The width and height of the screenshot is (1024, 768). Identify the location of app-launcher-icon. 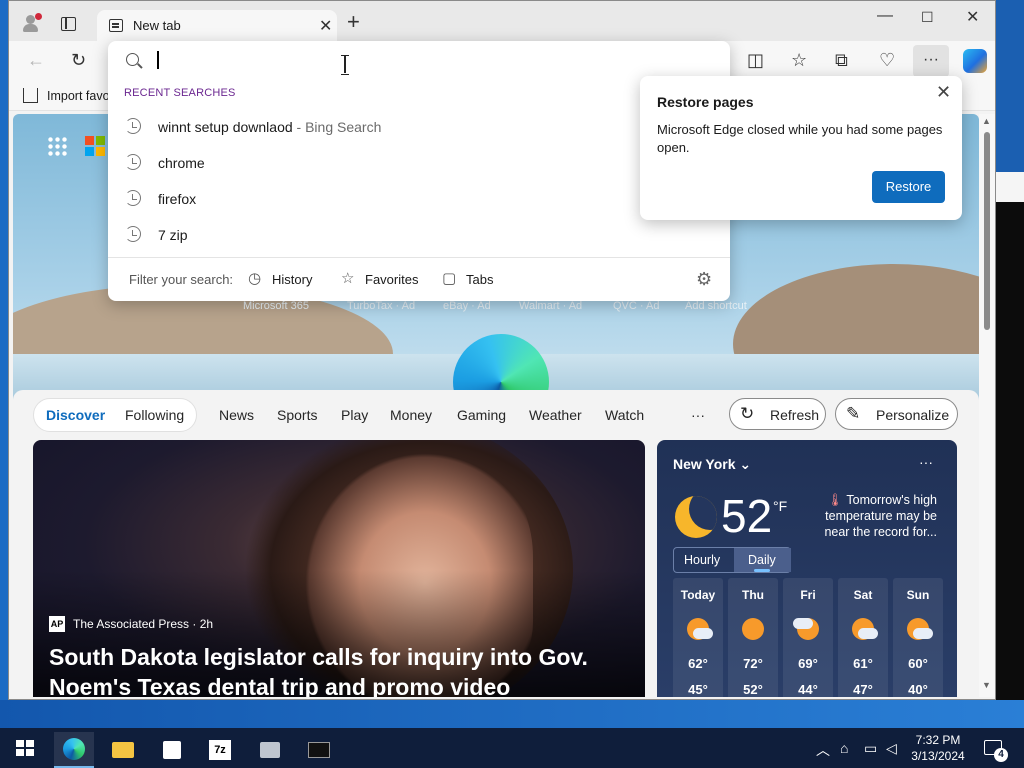
(57, 146).